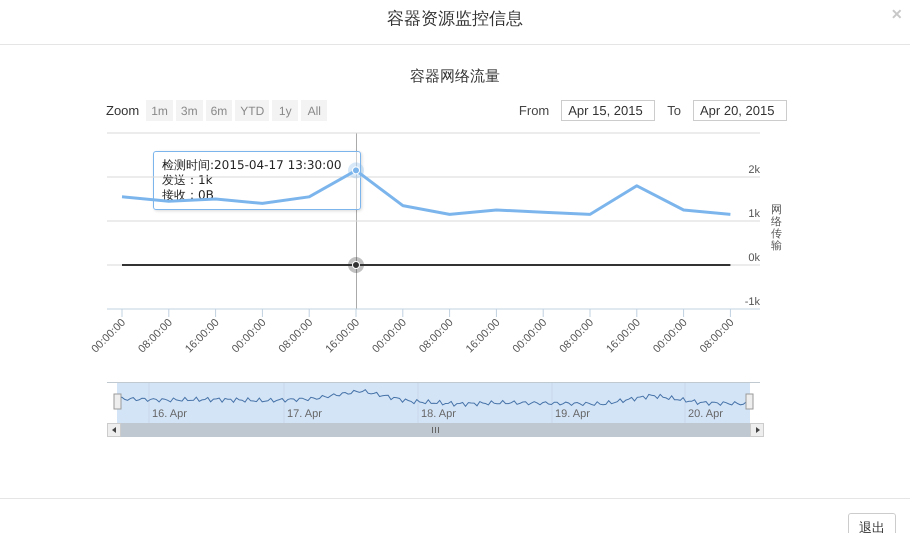 Image resolution: width=910 pixels, height=533 pixels. What do you see at coordinates (705, 414) in the screenshot?
I see `navigator-date-label: 20. Apr` at bounding box center [705, 414].